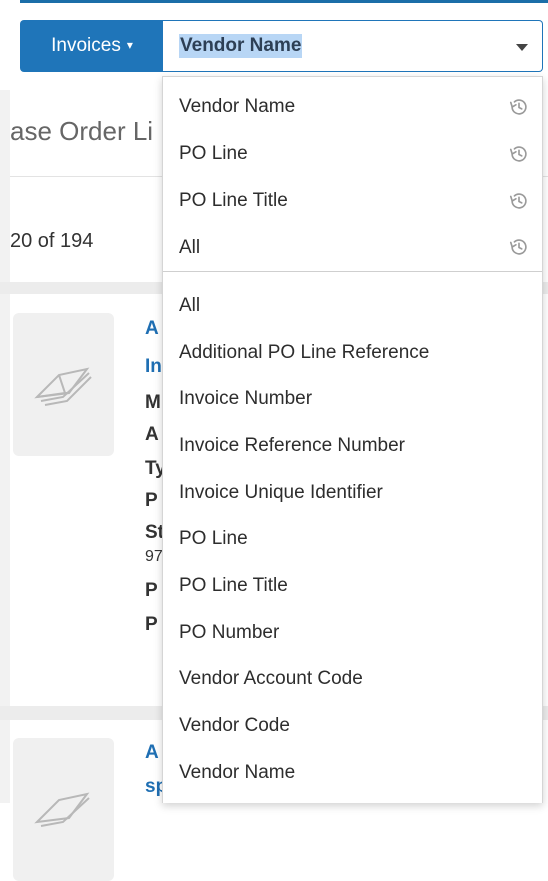 Image resolution: width=548 pixels, height=881 pixels. I want to click on result-field: M, so click(153, 402).